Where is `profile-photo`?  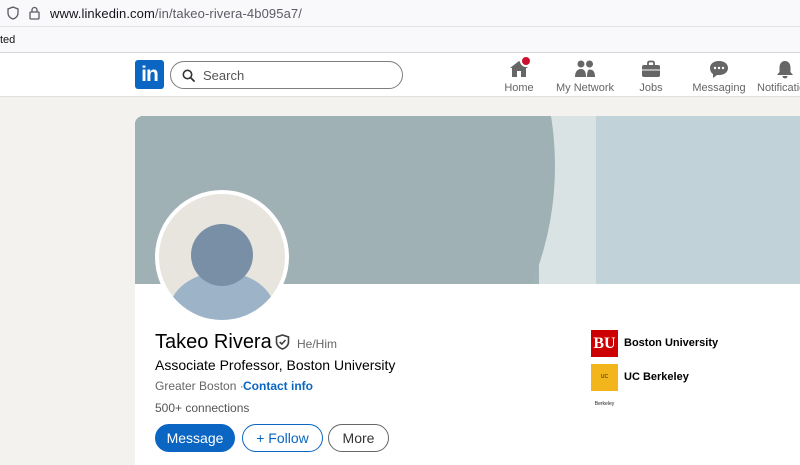
profile-photo is located at coordinates (222, 257).